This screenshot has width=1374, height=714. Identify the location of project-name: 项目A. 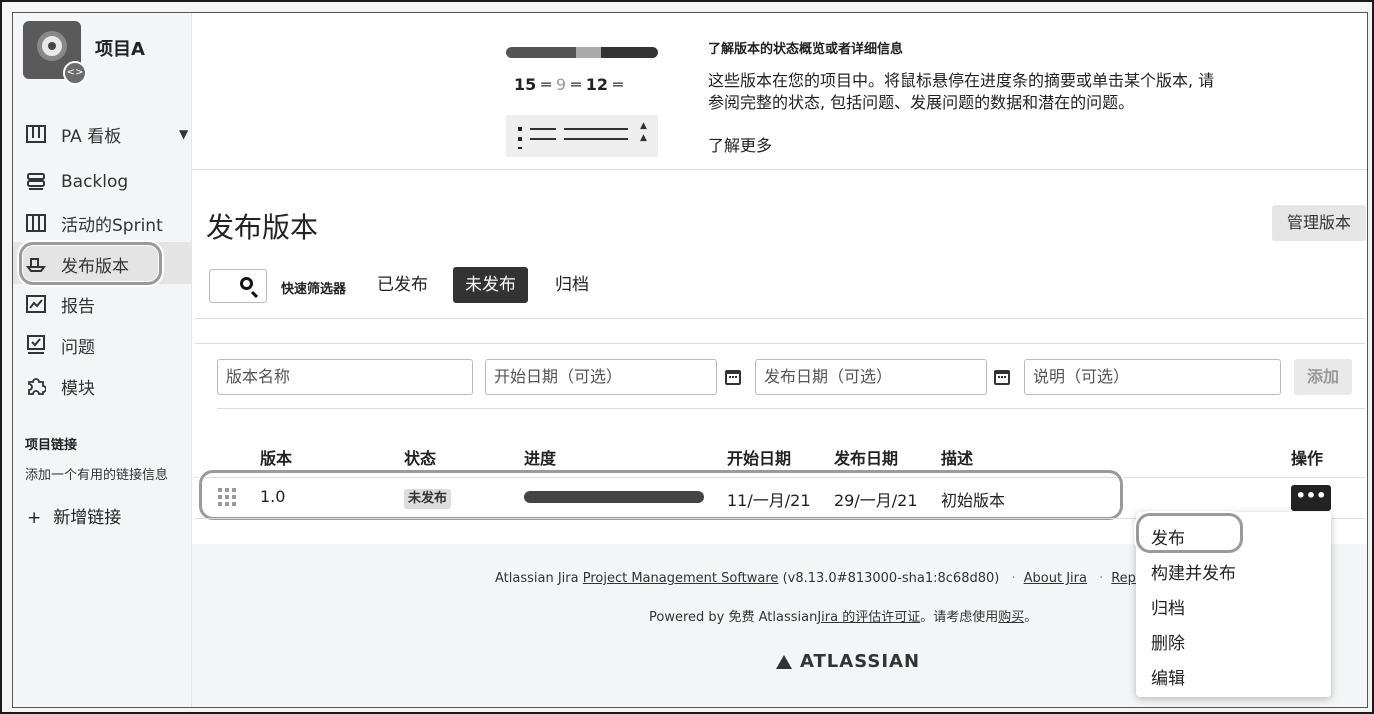
(120, 48).